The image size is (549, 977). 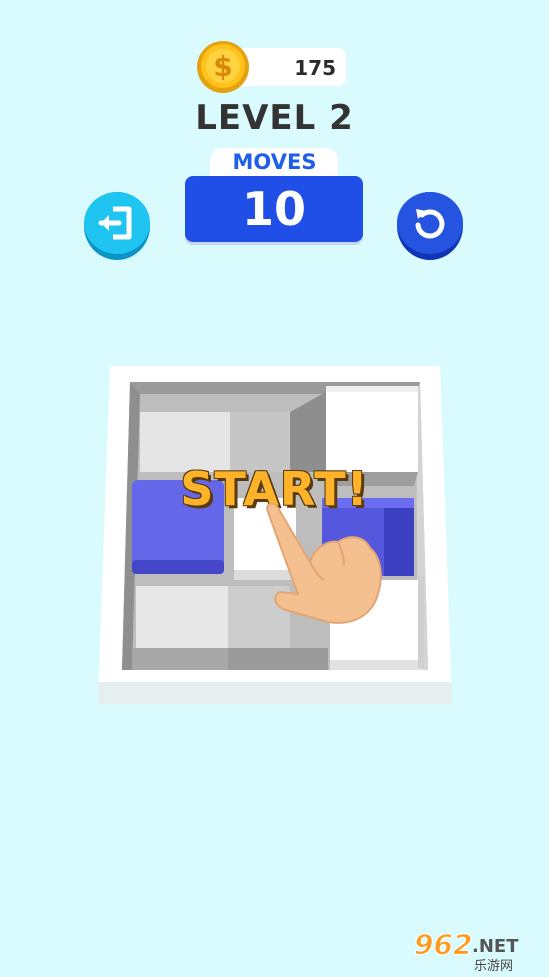 I want to click on blue-block-edge, so click(x=178, y=567).